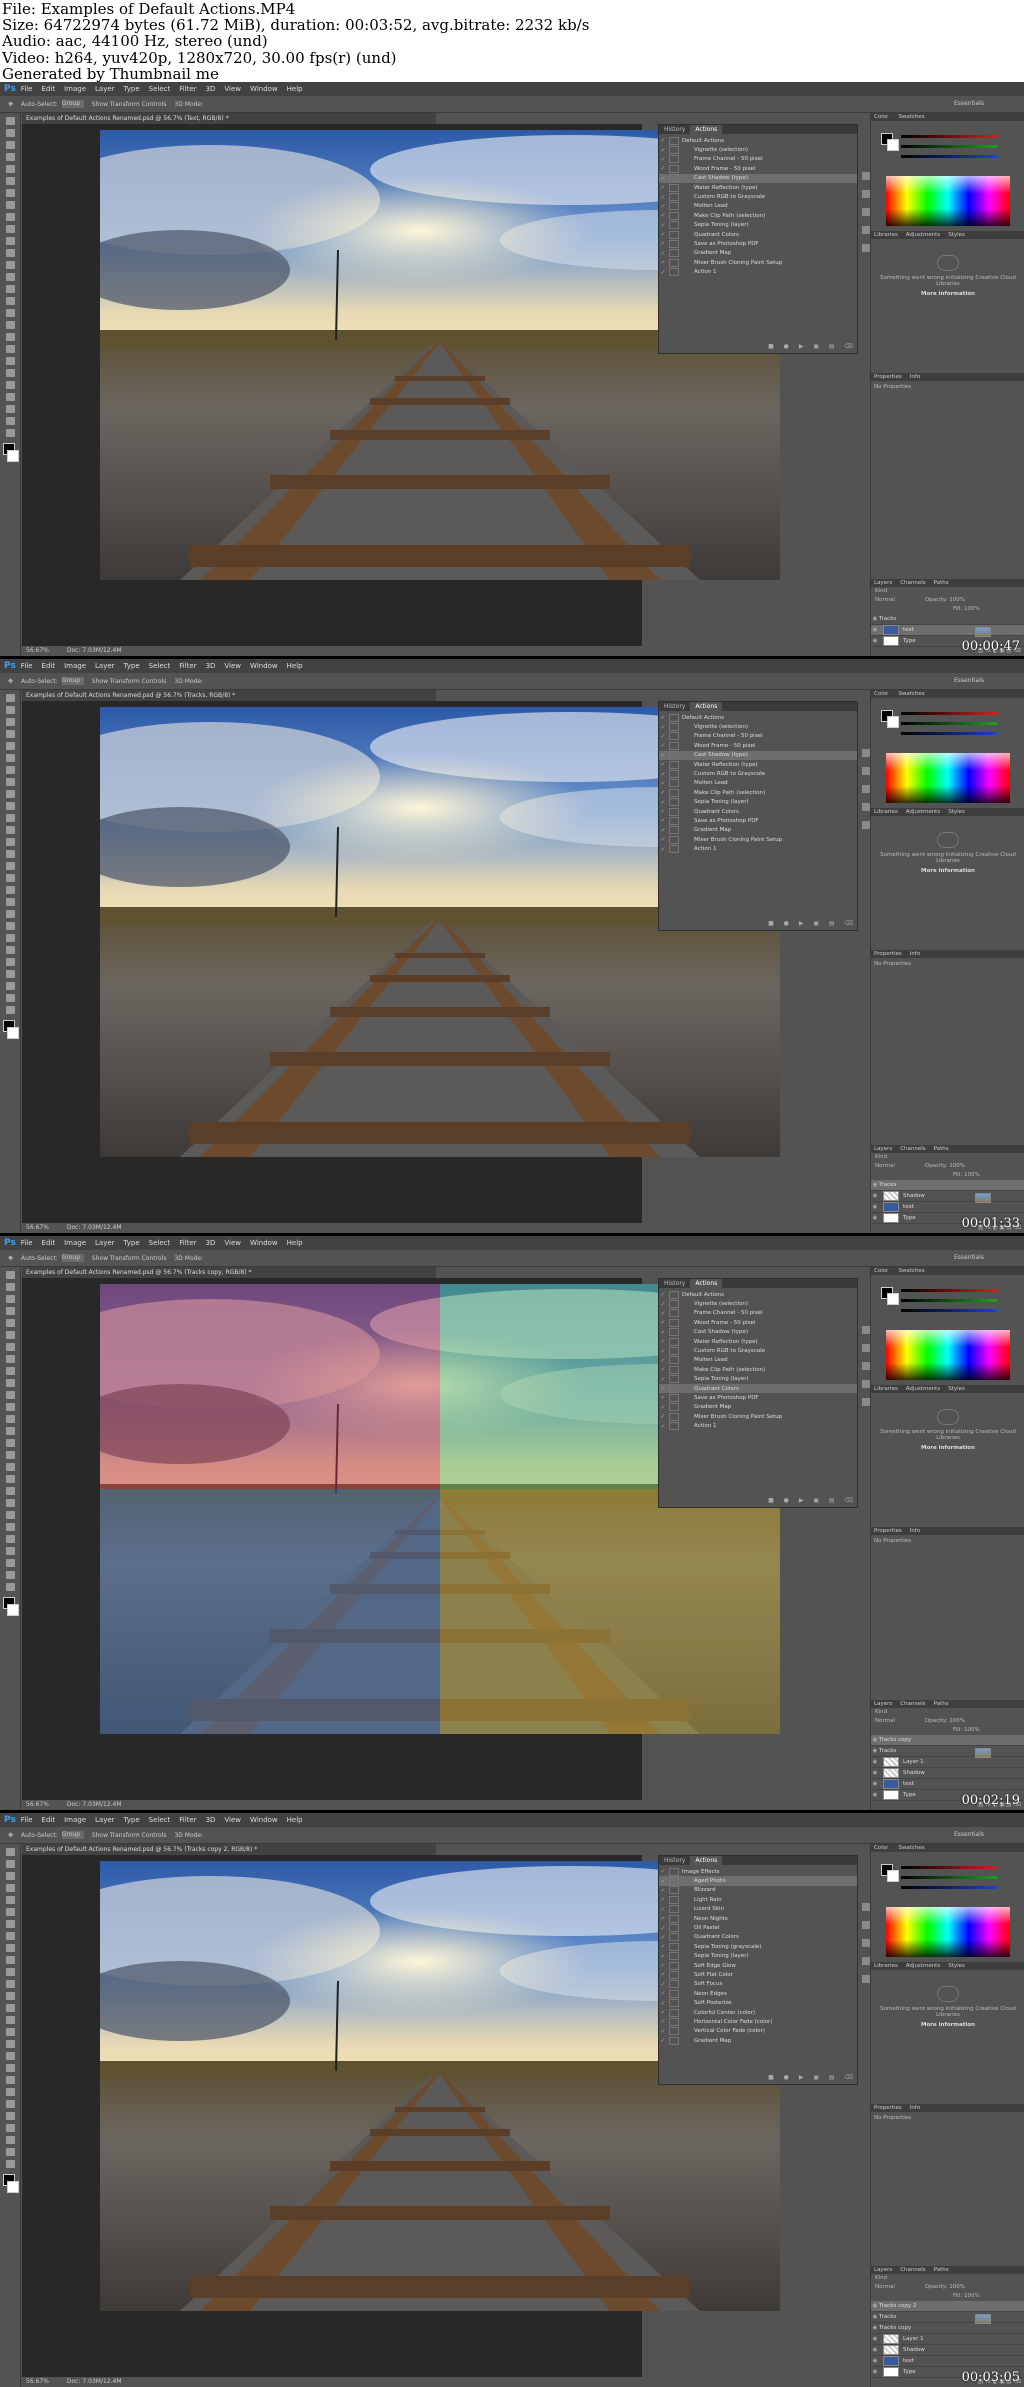 This screenshot has height=2387, width=1024. Describe the element at coordinates (706, 1860) in the screenshot. I see `tab-actions: Actions` at that location.